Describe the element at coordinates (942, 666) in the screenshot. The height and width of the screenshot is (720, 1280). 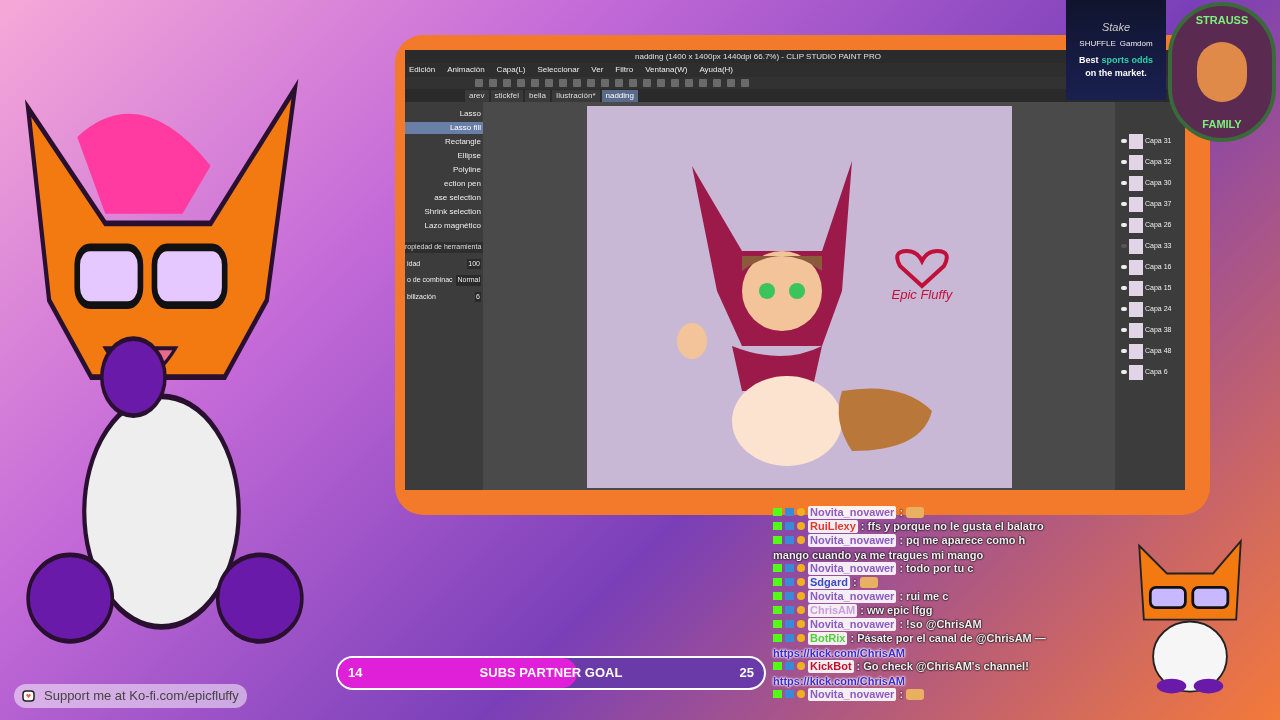
I see `chat-message: : Go check @ChrisAM's channel!` at that location.